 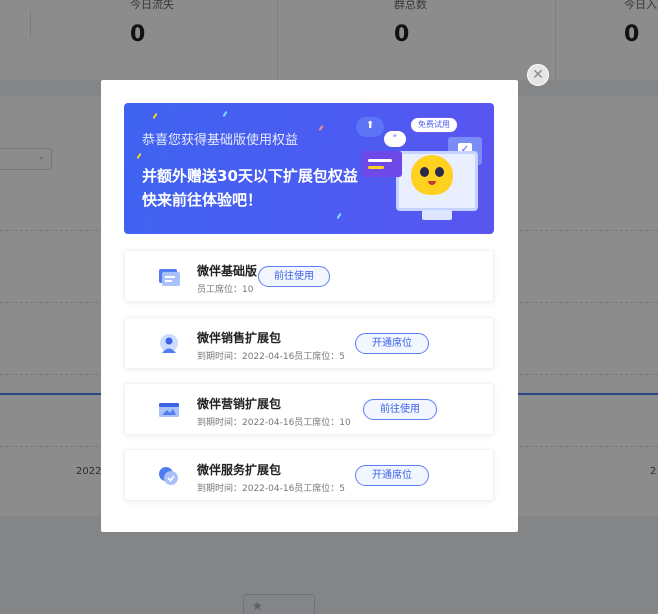 What do you see at coordinates (239, 470) in the screenshot?
I see `package-name: 微伴服务扩展包` at bounding box center [239, 470].